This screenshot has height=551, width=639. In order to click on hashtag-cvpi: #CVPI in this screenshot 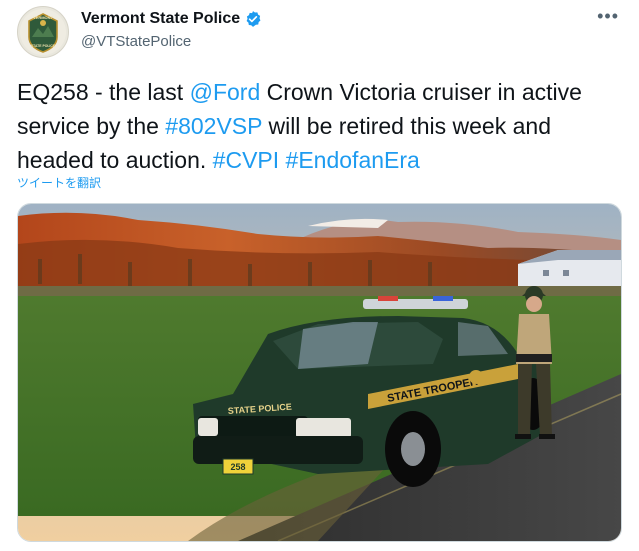, I will do `click(246, 160)`.